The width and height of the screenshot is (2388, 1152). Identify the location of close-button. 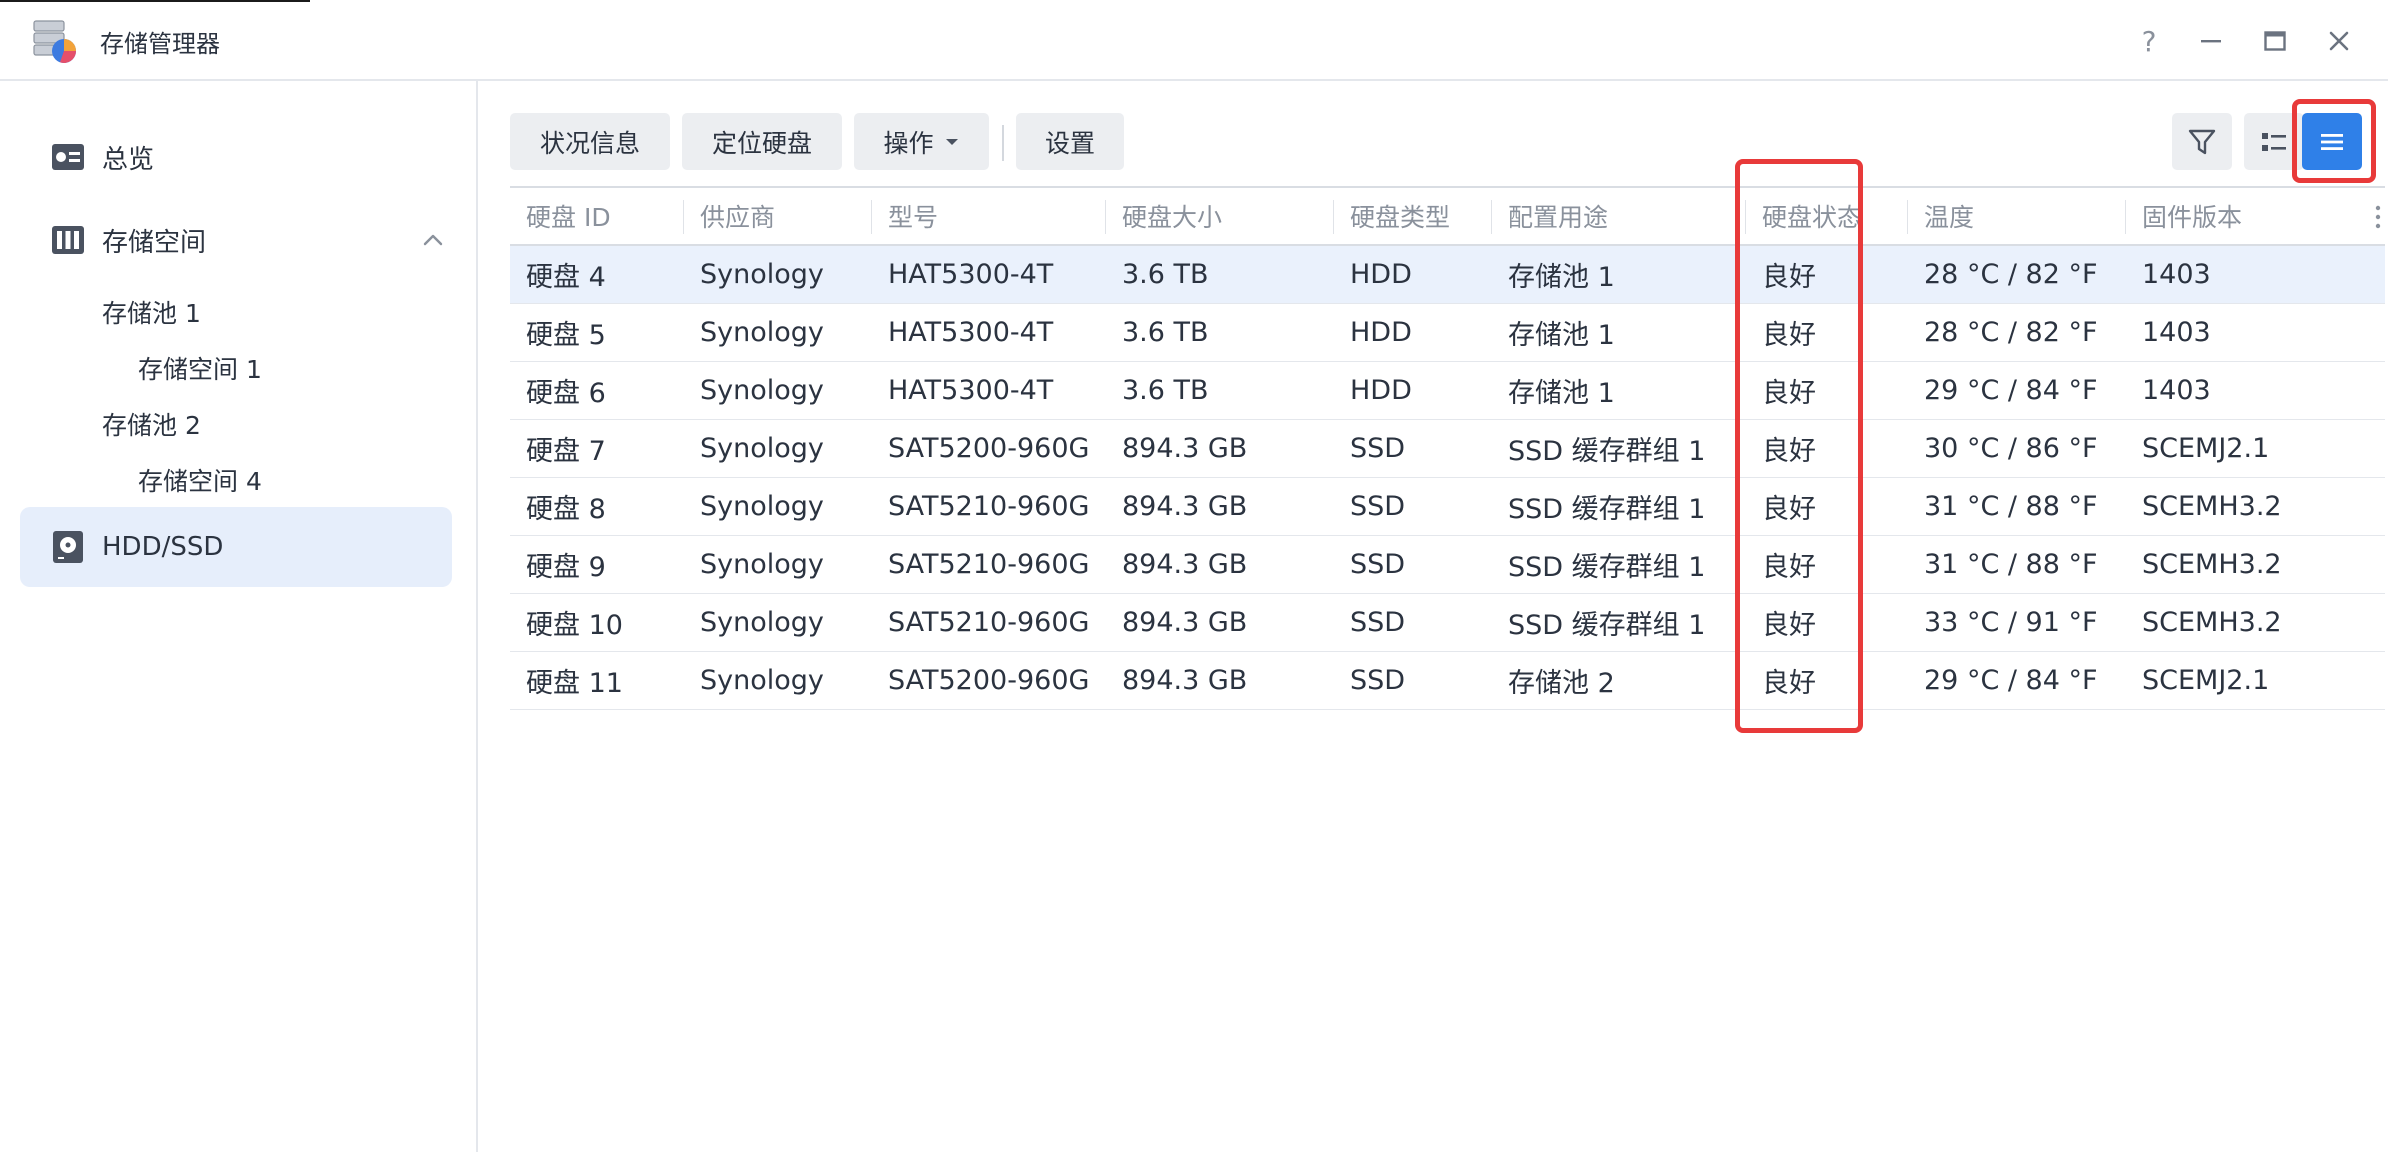
(2339, 41).